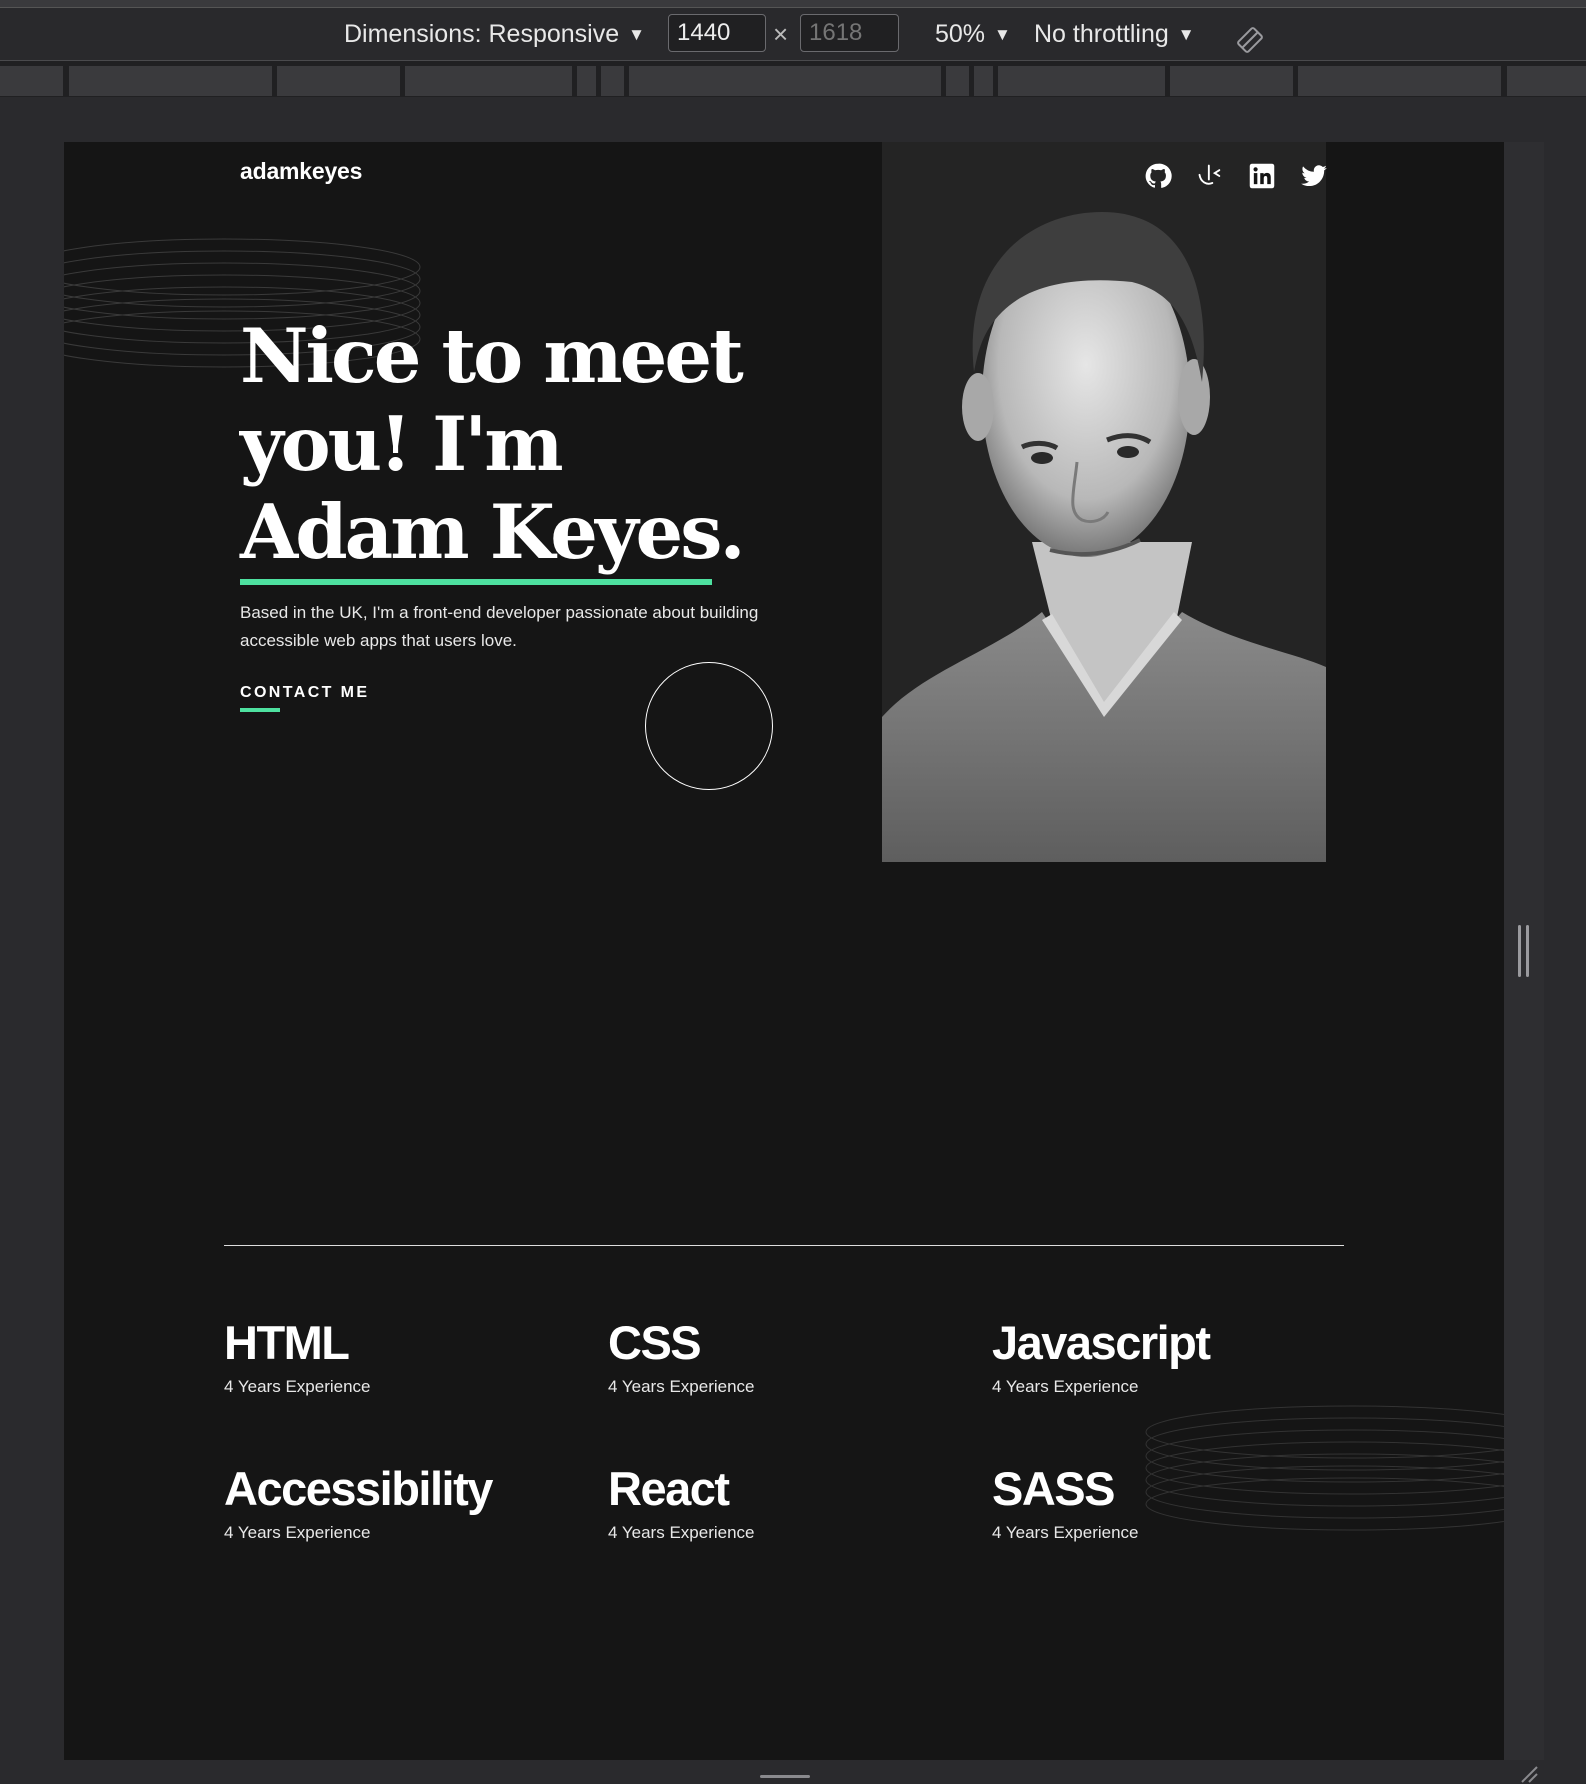  What do you see at coordinates (785, 1776) in the screenshot?
I see `height-resize-handle` at bounding box center [785, 1776].